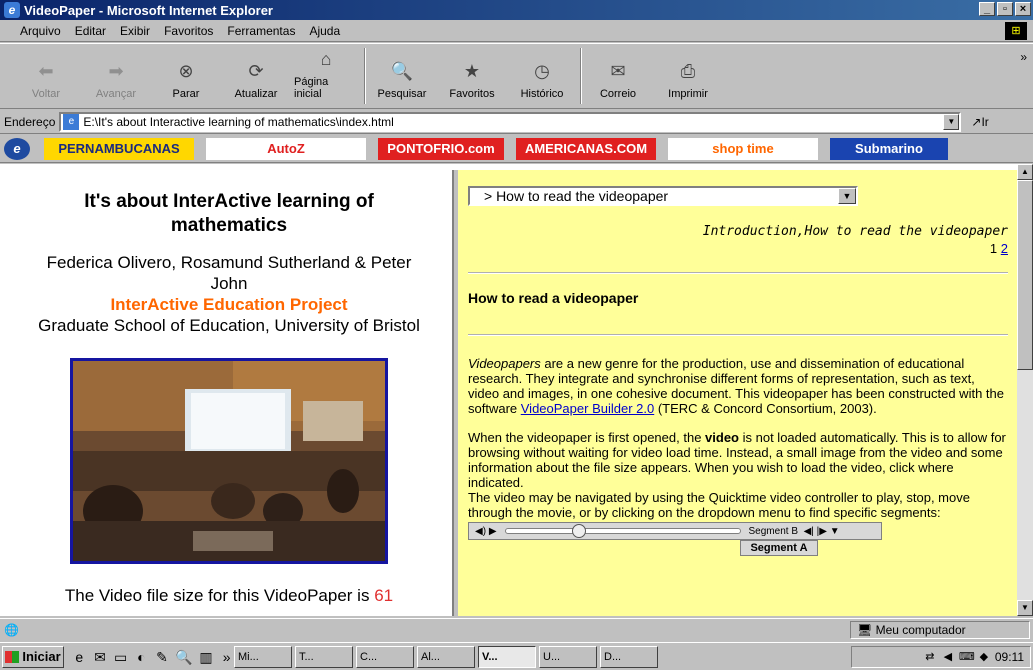  Describe the element at coordinates (889, 148) in the screenshot. I see `link-submarino: Submarino` at that location.